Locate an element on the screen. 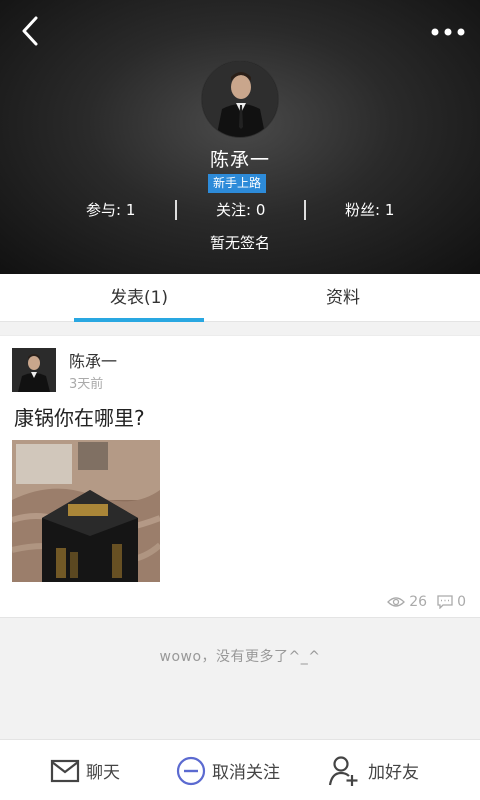 The height and width of the screenshot is (800, 480). post-author-avatar is located at coordinates (34, 370).